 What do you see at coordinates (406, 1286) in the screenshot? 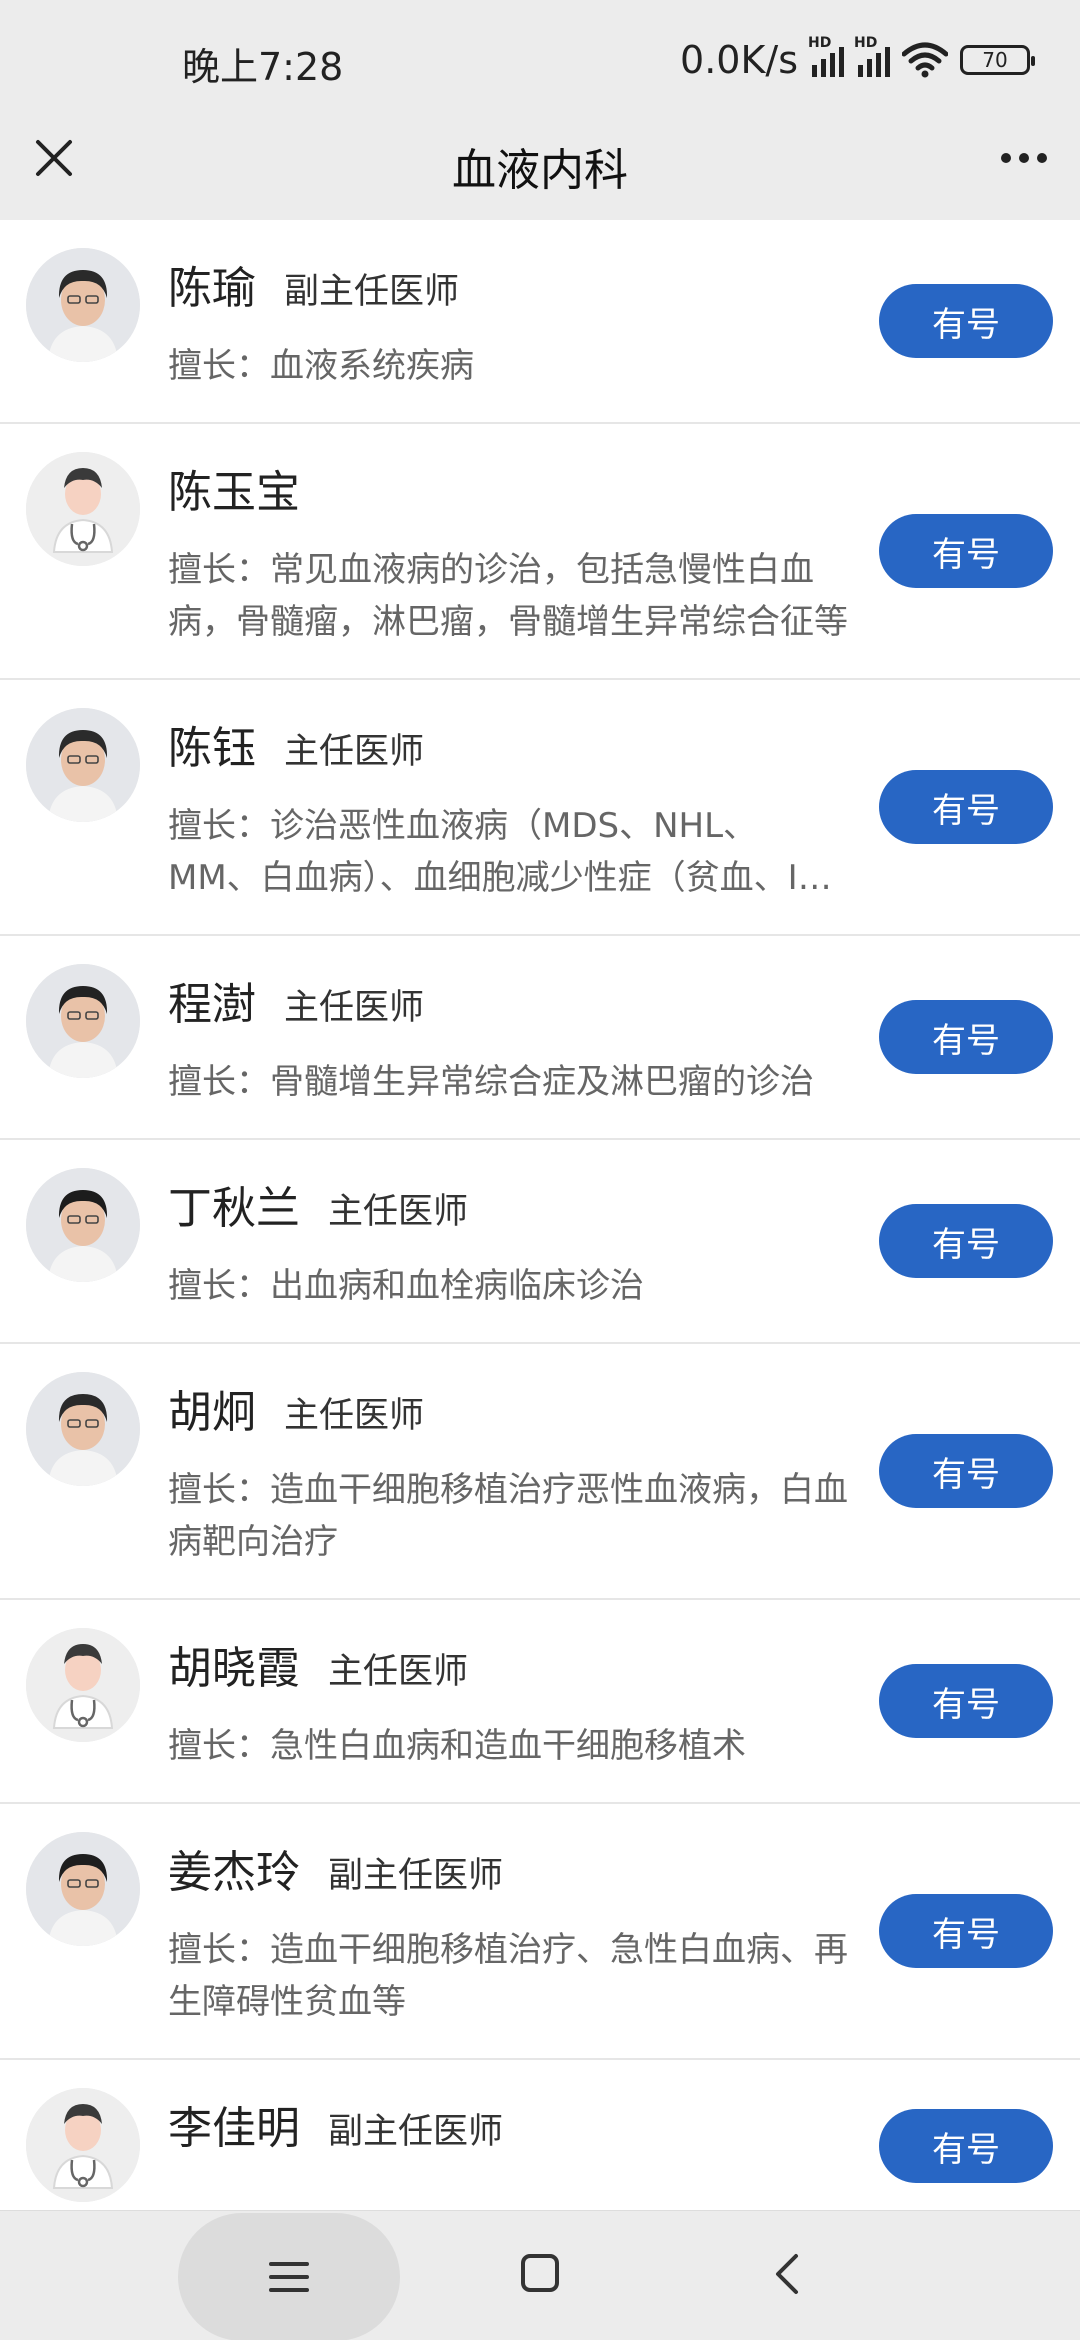
I see `doctor-specialty: 擅长：出血病和血栓病临床诊治` at bounding box center [406, 1286].